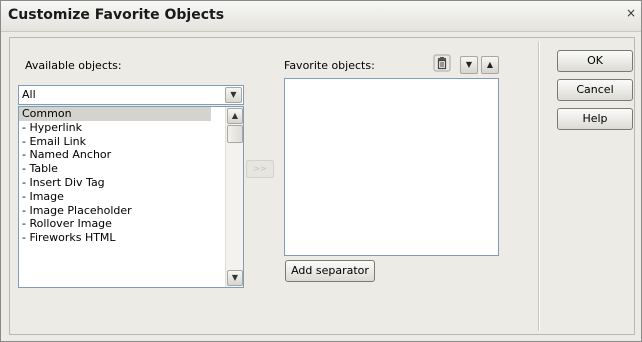 This screenshot has height=342, width=642. Describe the element at coordinates (235, 116) in the screenshot. I see `scroll-up-icon: ▲` at that location.